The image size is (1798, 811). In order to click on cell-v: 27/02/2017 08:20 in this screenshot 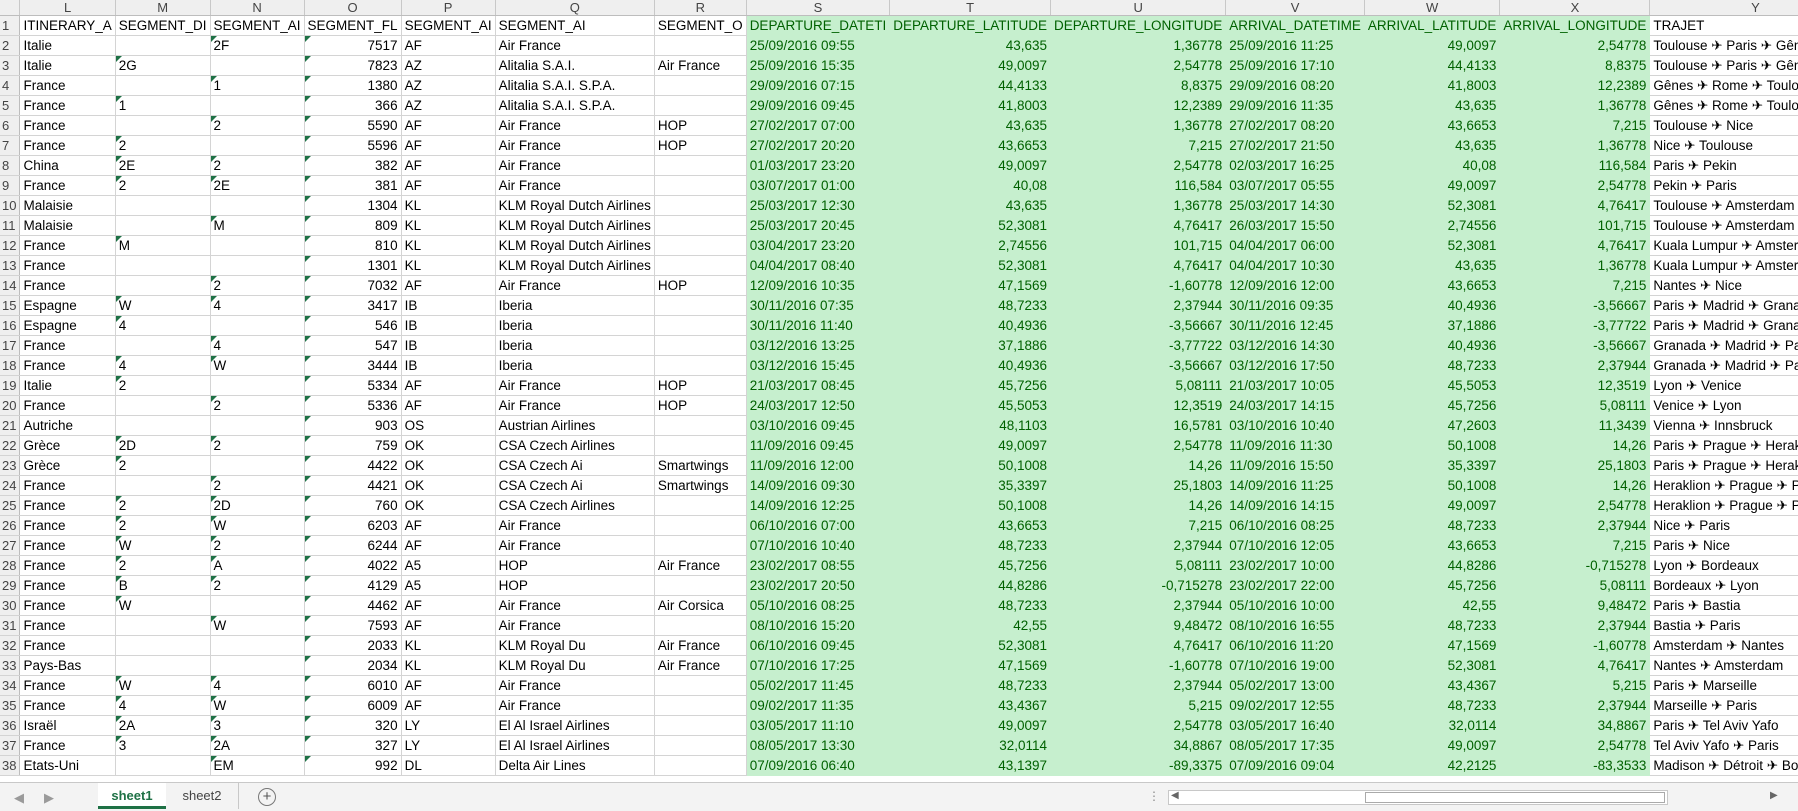, I will do `click(1295, 125)`.